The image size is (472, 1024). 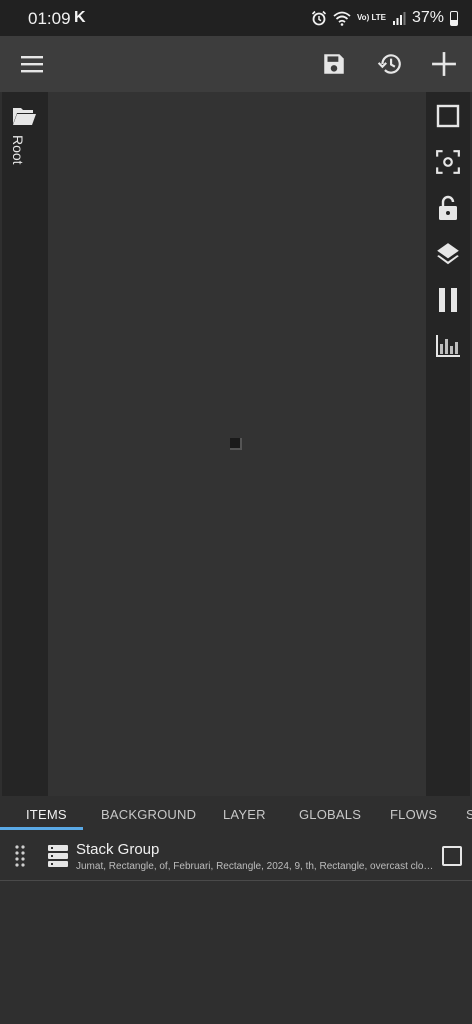 I want to click on lock-open-icon, so click(x=448, y=208).